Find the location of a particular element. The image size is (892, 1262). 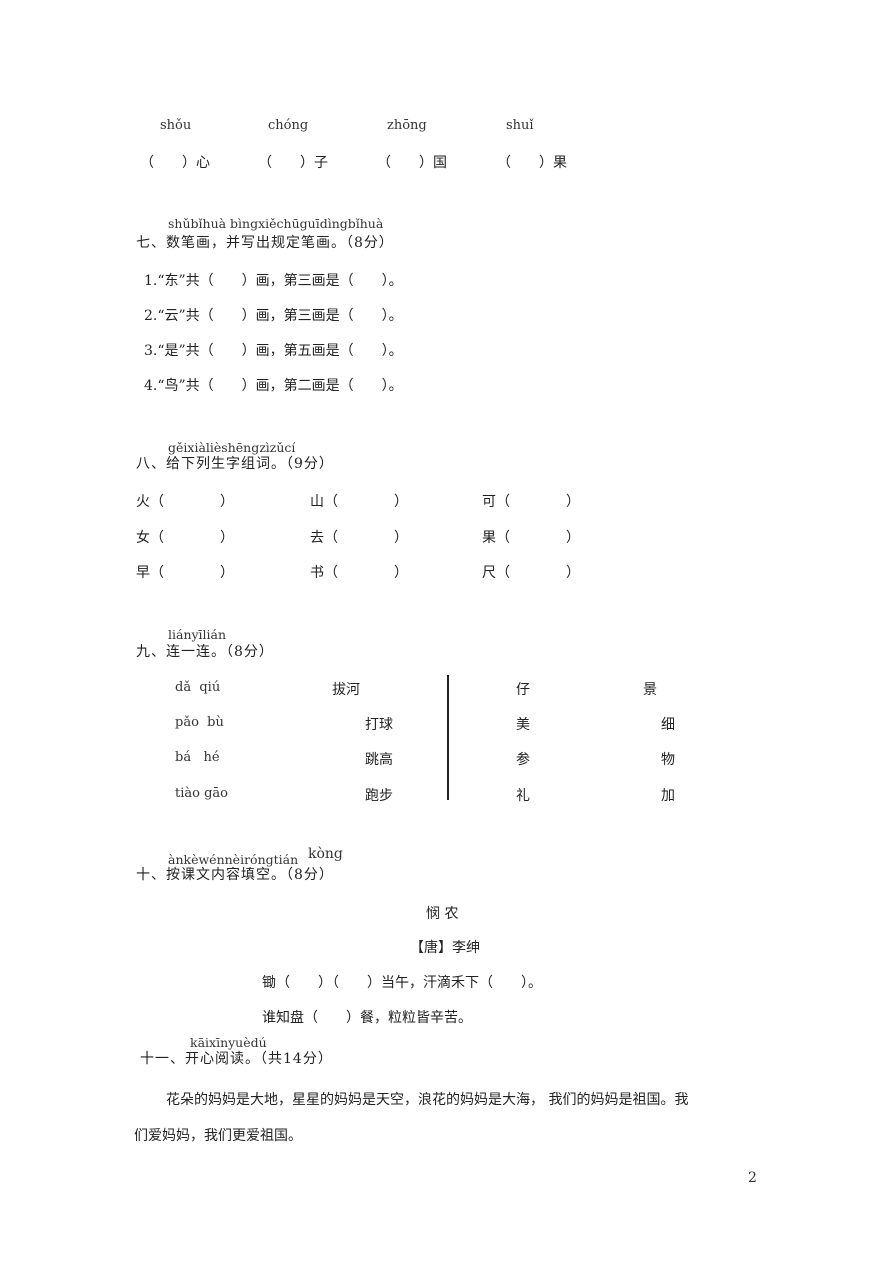

match-word-4: 跑步 is located at coordinates (379, 795).